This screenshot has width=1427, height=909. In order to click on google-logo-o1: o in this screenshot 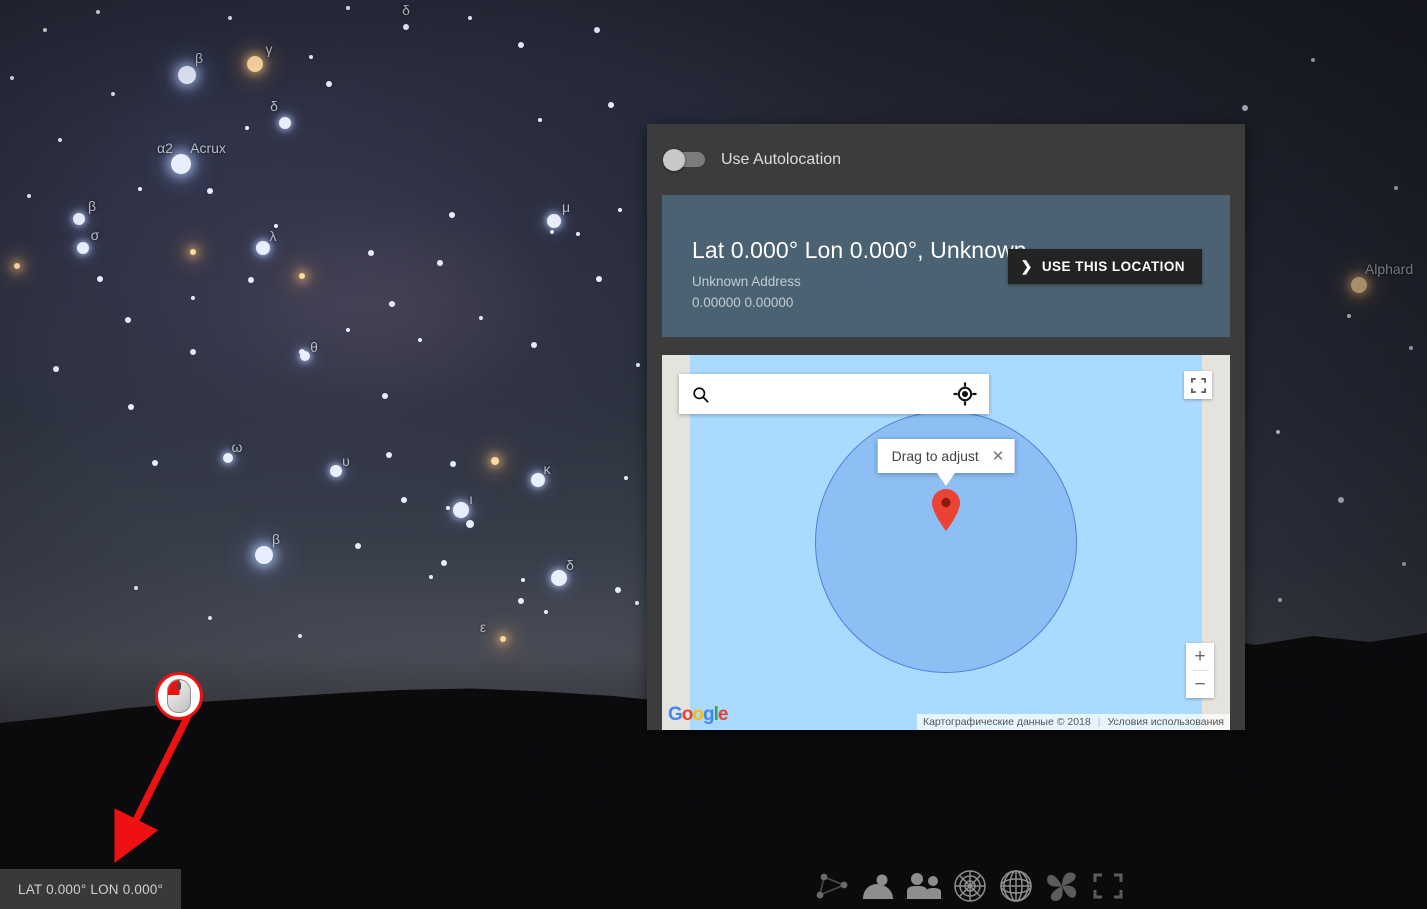, I will do `click(687, 714)`.